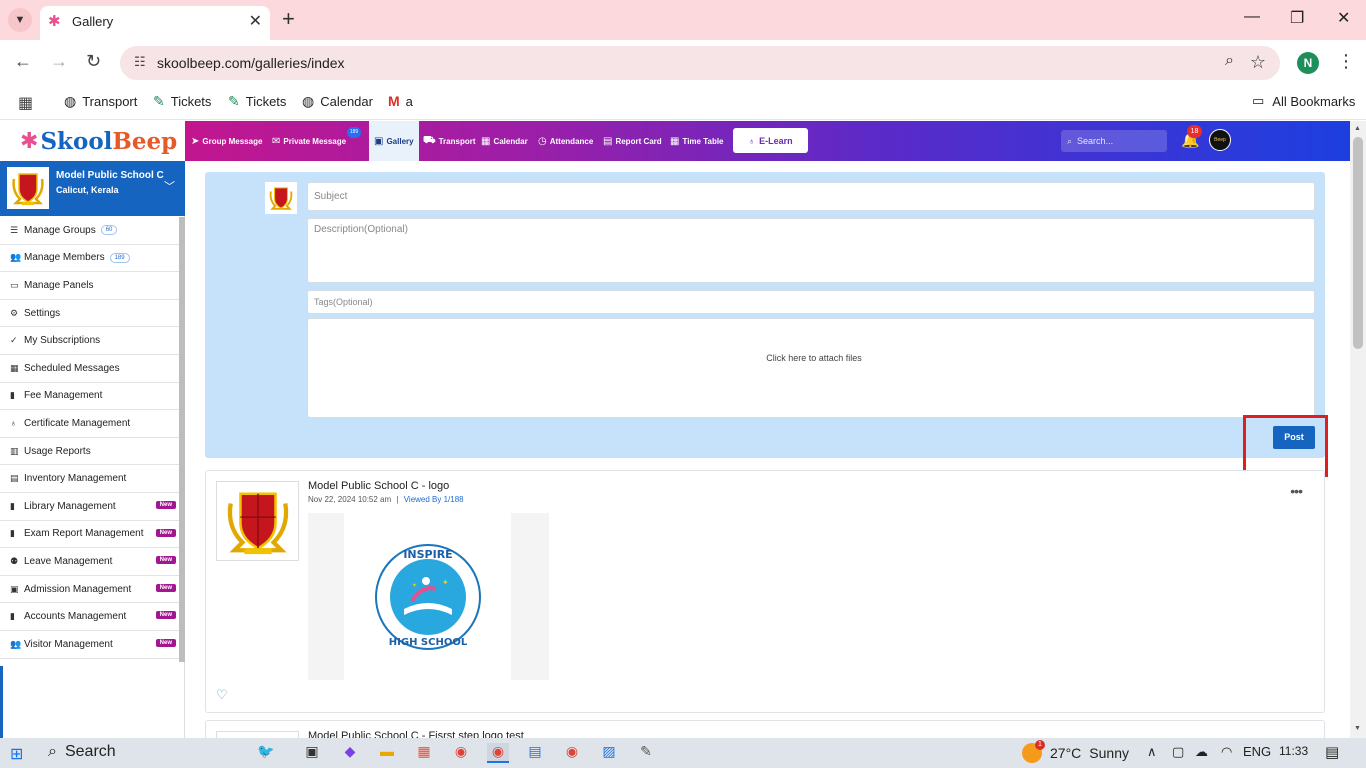  Describe the element at coordinates (90, 535) in the screenshot. I see `sidebar-item-exam-report-management: ▮ Exam Report Management New` at that location.